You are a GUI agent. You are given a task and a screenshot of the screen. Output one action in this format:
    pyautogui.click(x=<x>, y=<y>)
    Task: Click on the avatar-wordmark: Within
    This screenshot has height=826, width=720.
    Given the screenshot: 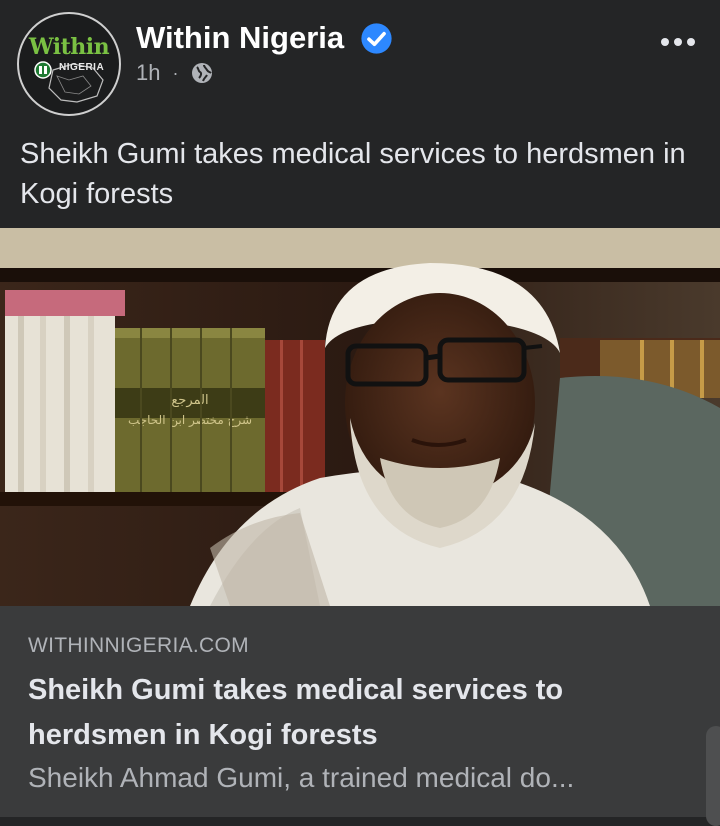 What is the action you would take?
    pyautogui.click(x=69, y=47)
    